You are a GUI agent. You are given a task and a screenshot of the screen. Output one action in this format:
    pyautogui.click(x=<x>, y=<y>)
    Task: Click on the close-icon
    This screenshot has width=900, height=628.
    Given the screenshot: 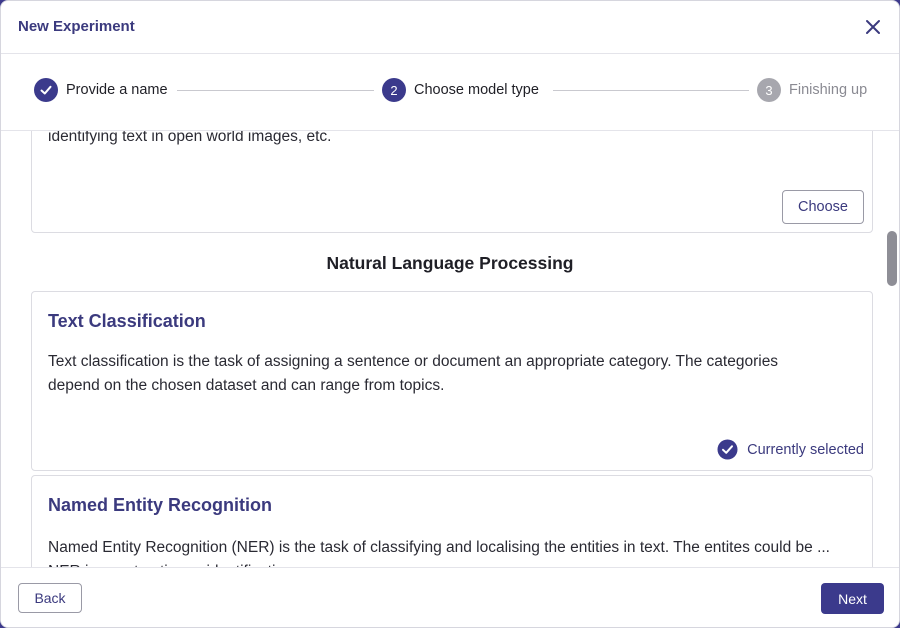 What is the action you would take?
    pyautogui.click(x=873, y=27)
    